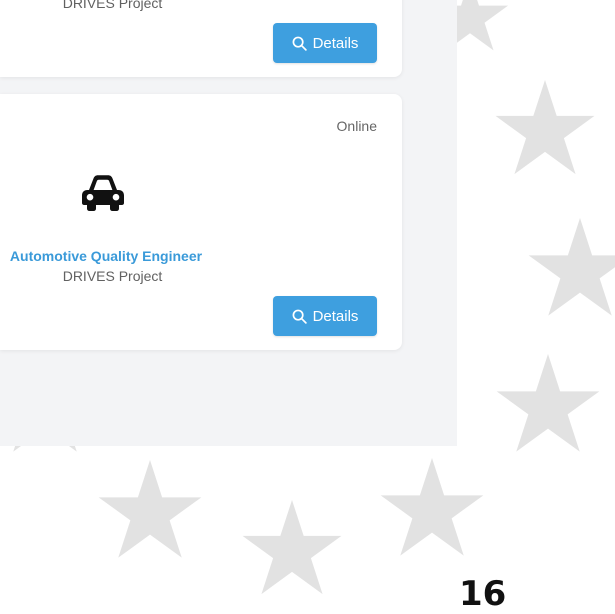 This screenshot has height=614, width=615. What do you see at coordinates (356, 126) in the screenshot?
I see `job-status: Online` at bounding box center [356, 126].